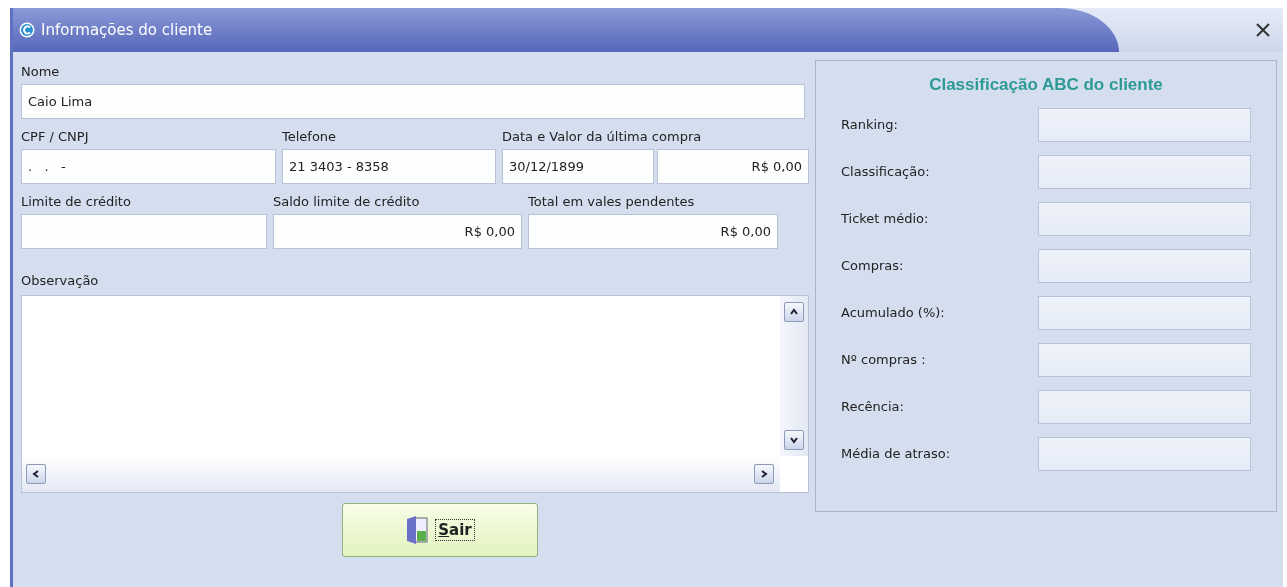 The width and height of the screenshot is (1287, 587). Describe the element at coordinates (417, 530) in the screenshot. I see `door-icon` at that location.